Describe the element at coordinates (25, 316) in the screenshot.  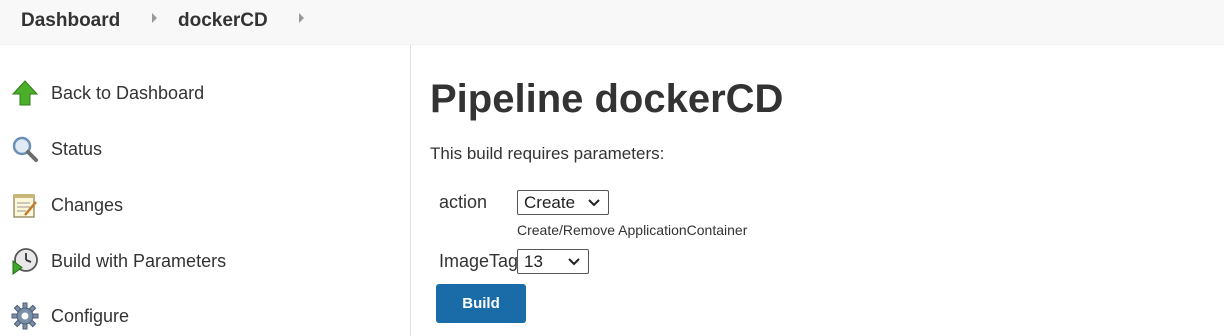
I see `gear-icon` at that location.